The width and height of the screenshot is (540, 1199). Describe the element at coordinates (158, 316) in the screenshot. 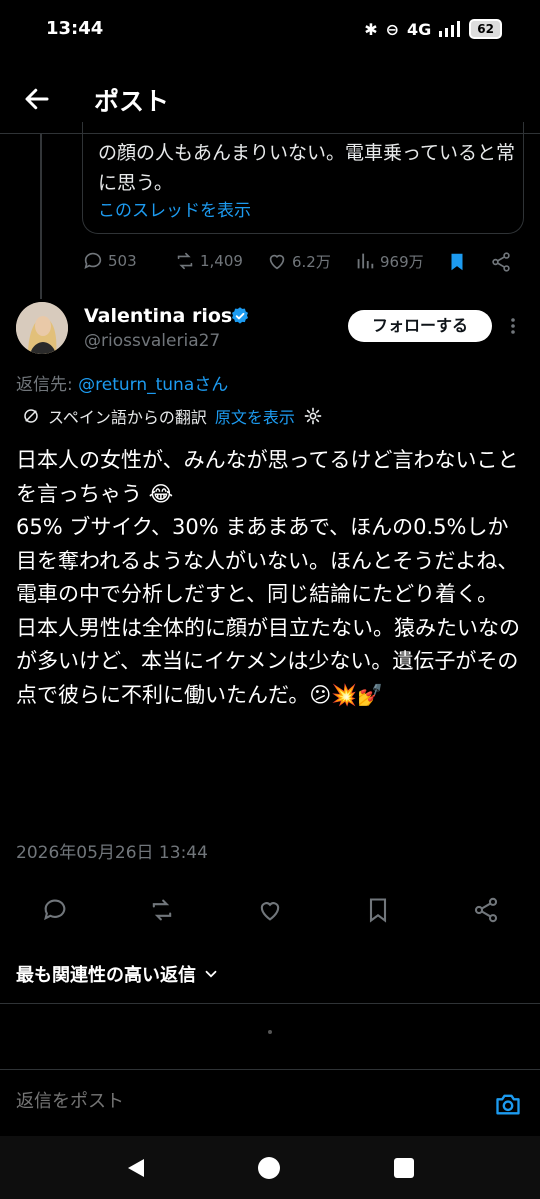

I see `author-name: Valentina rios` at that location.